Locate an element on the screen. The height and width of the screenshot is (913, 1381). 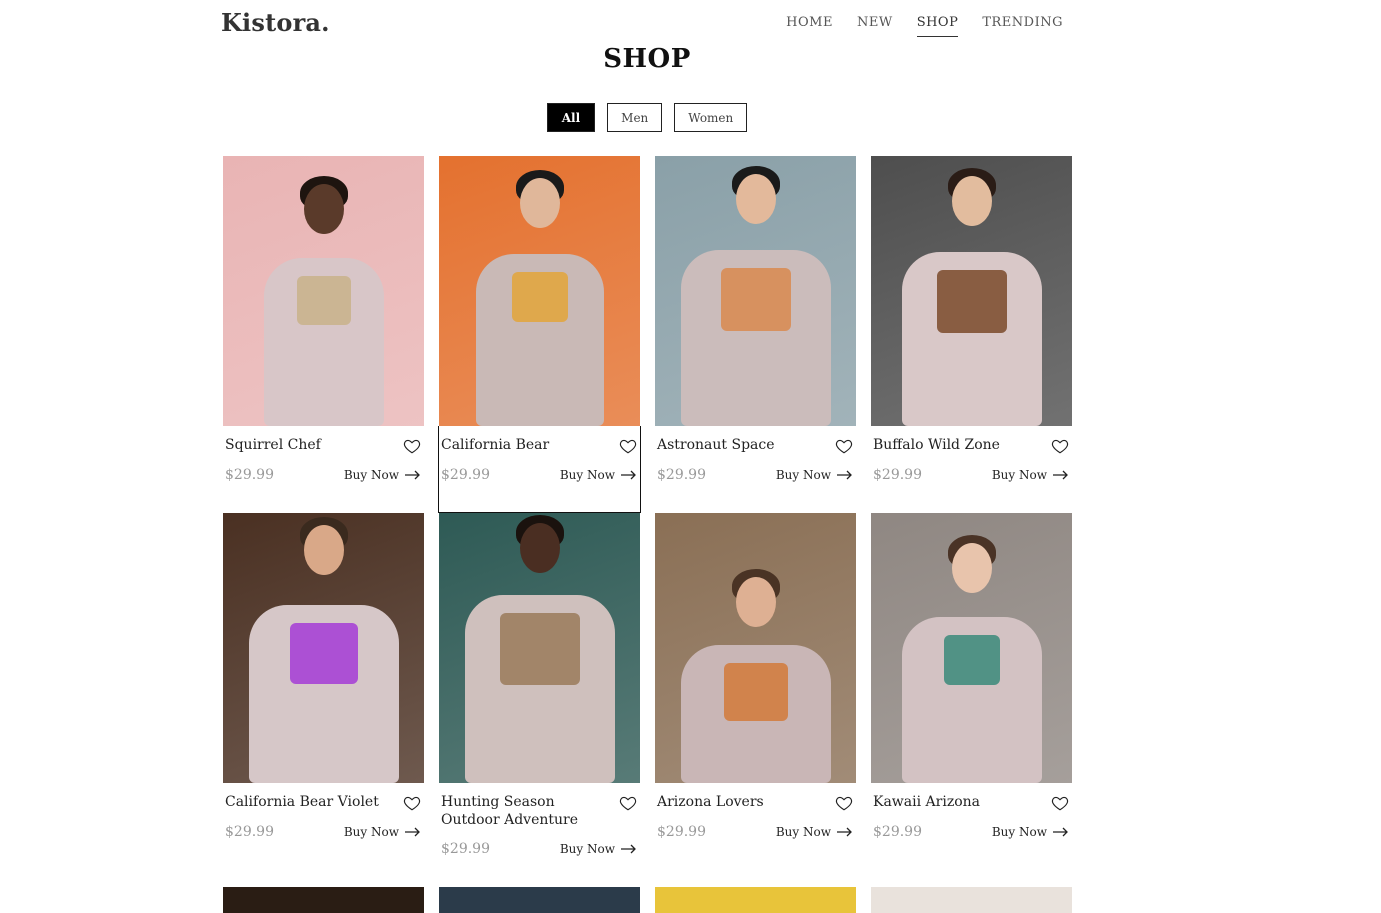
product-name: California Bear Violet is located at coordinates (302, 802).